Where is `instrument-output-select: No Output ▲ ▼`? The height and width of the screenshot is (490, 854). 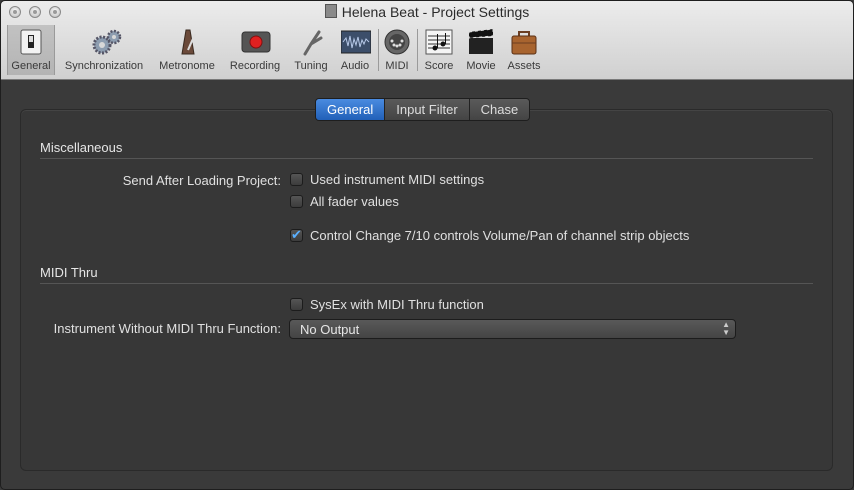 instrument-output-select: No Output ▲ ▼ is located at coordinates (512, 329).